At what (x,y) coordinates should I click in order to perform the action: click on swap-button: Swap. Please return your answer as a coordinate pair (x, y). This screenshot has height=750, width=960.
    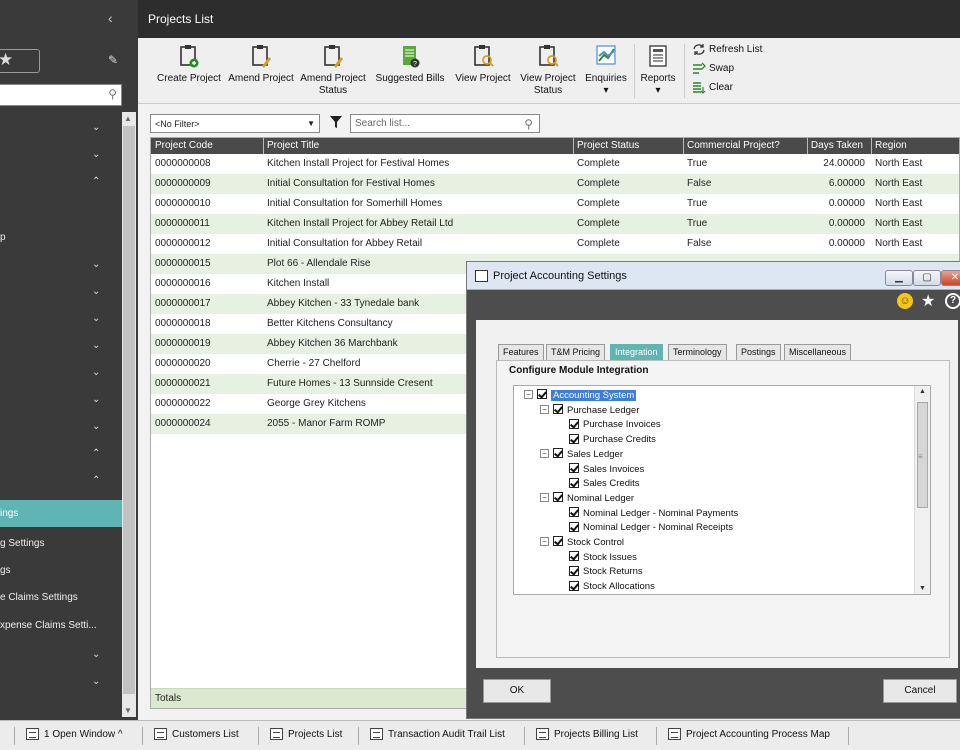
    Looking at the image, I should click on (713, 70).